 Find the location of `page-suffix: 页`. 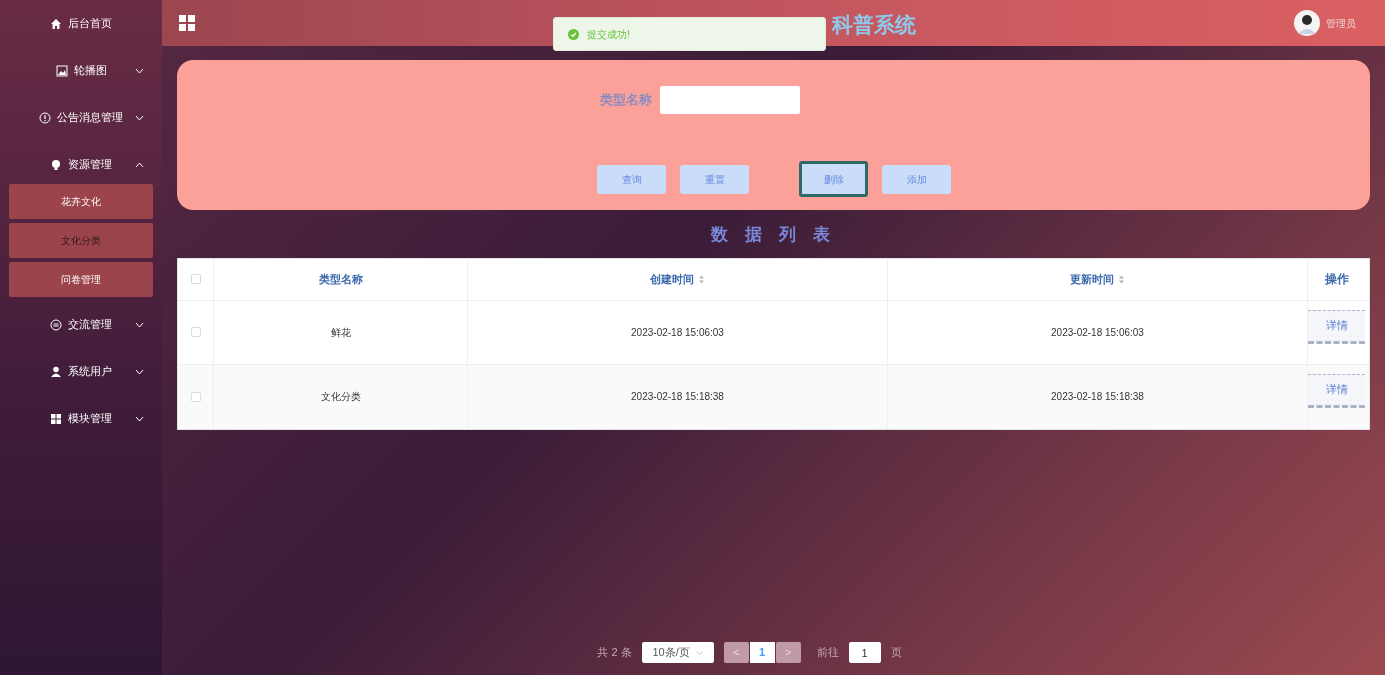

page-suffix: 页 is located at coordinates (896, 653).